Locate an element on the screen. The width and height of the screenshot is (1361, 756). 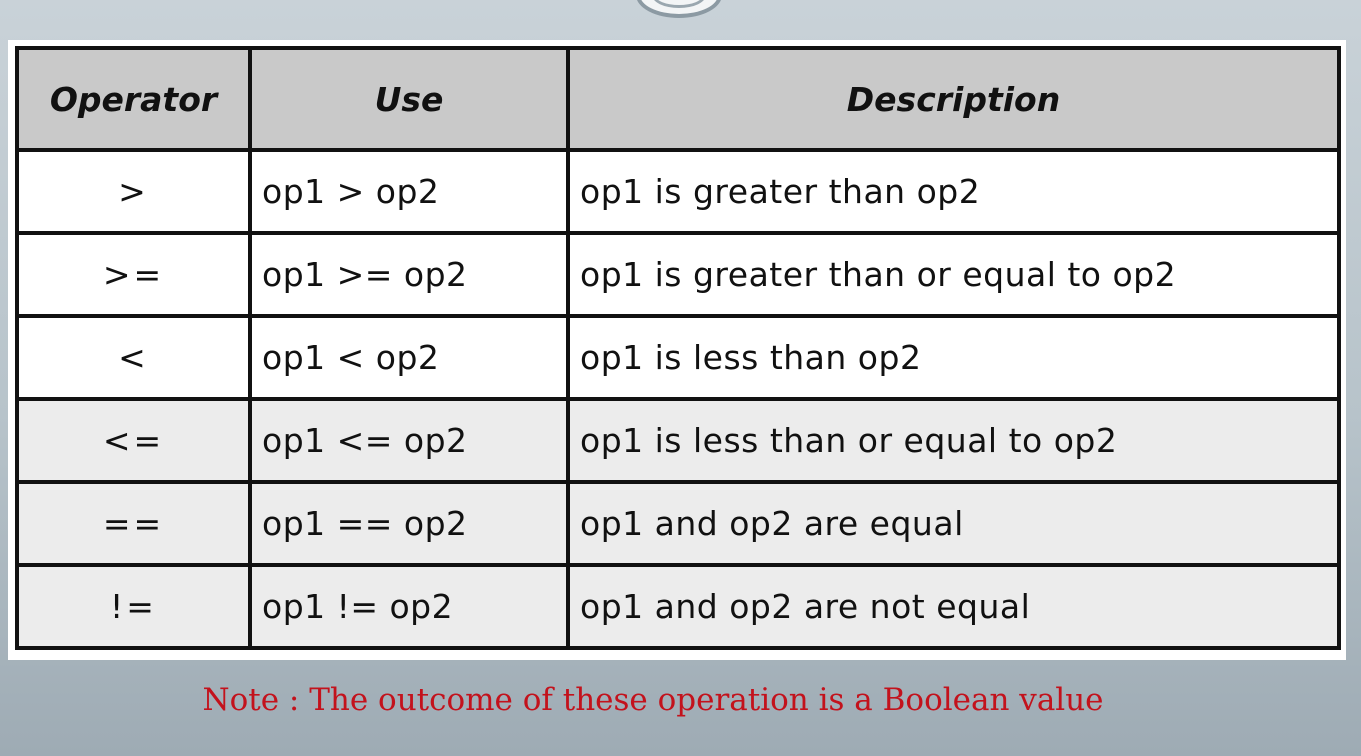
use-cell: op1 == op2 is located at coordinates (409, 523).